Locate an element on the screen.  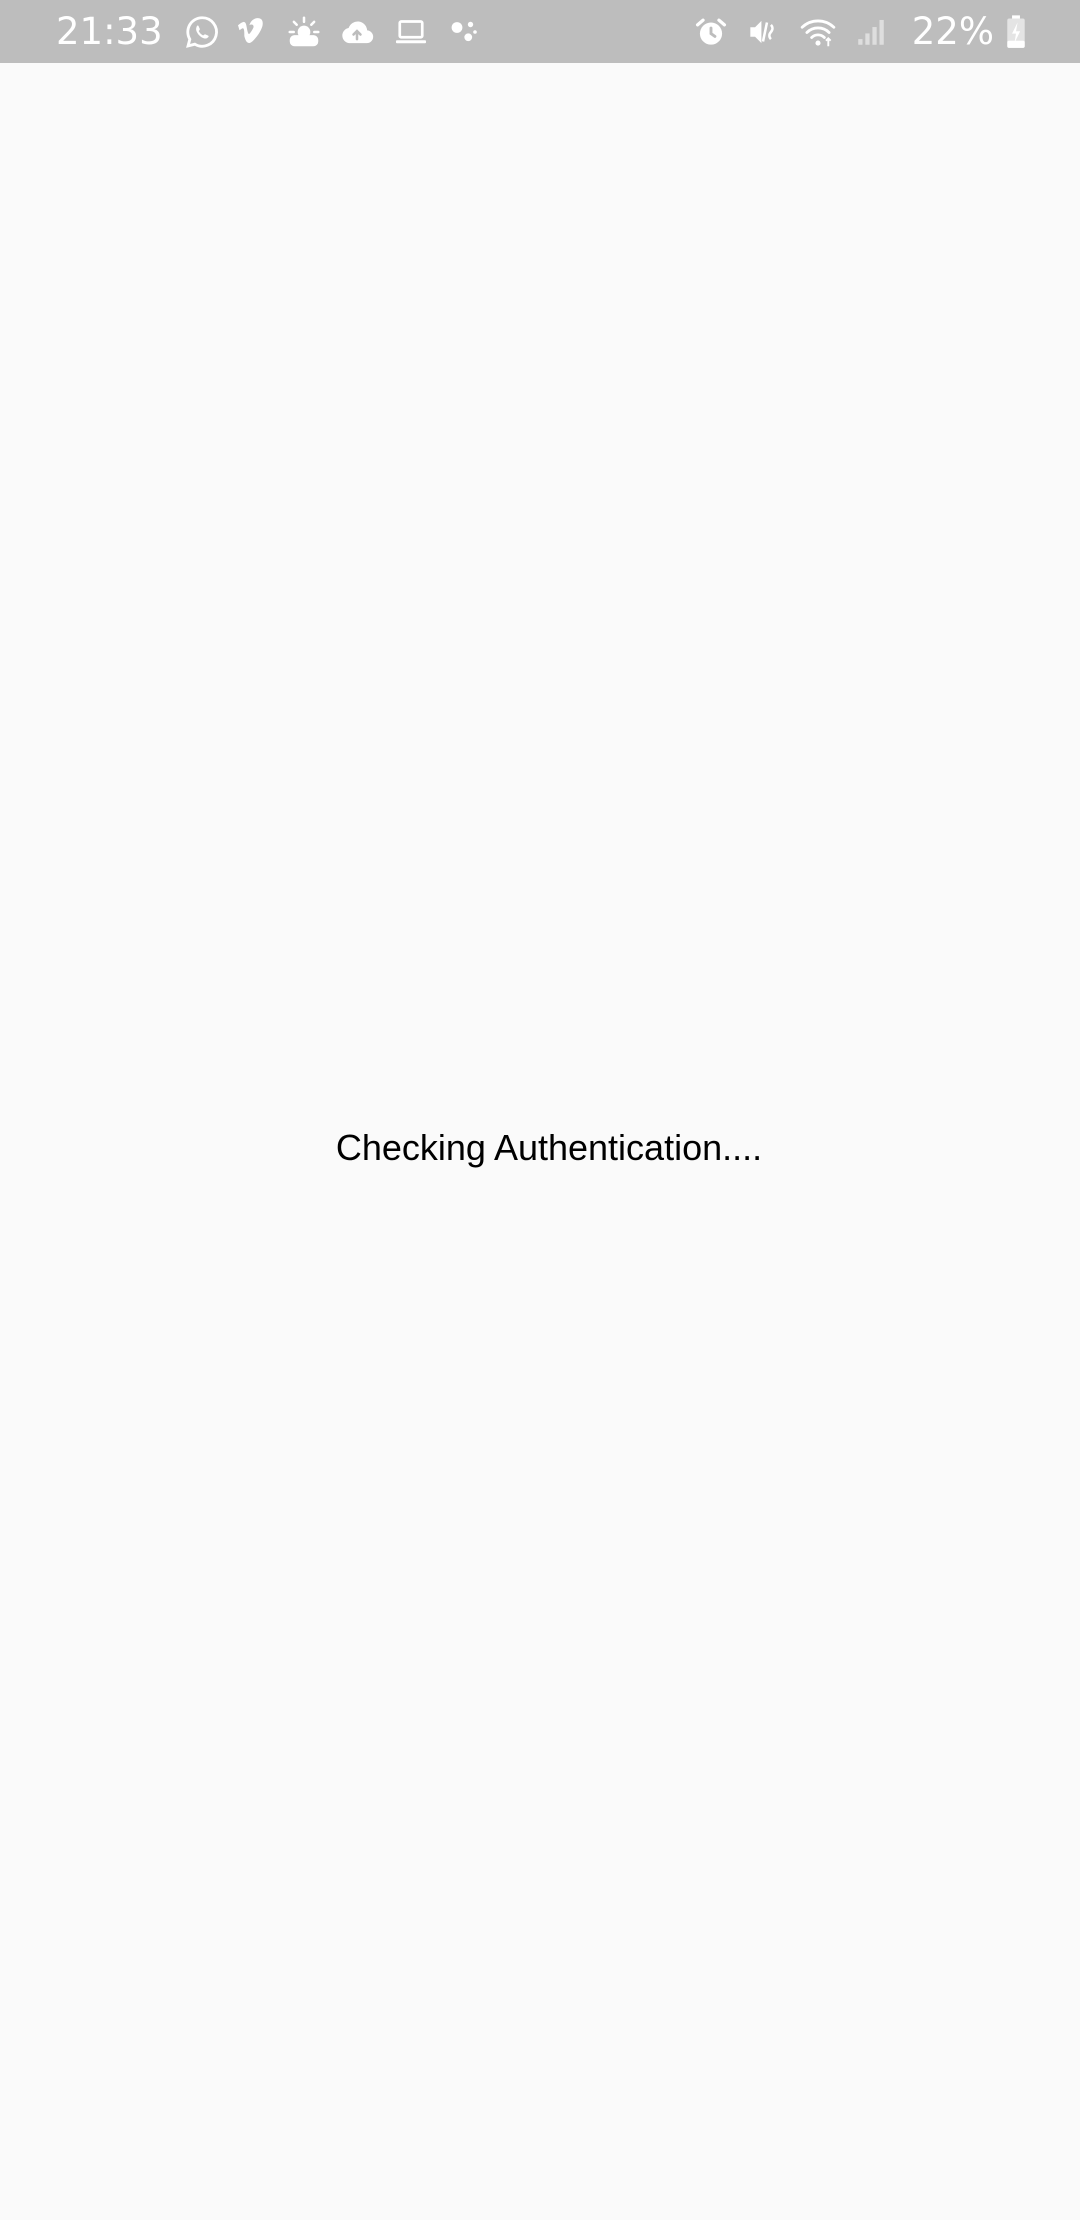
status-bar-right: 22% is located at coordinates (860, 31).